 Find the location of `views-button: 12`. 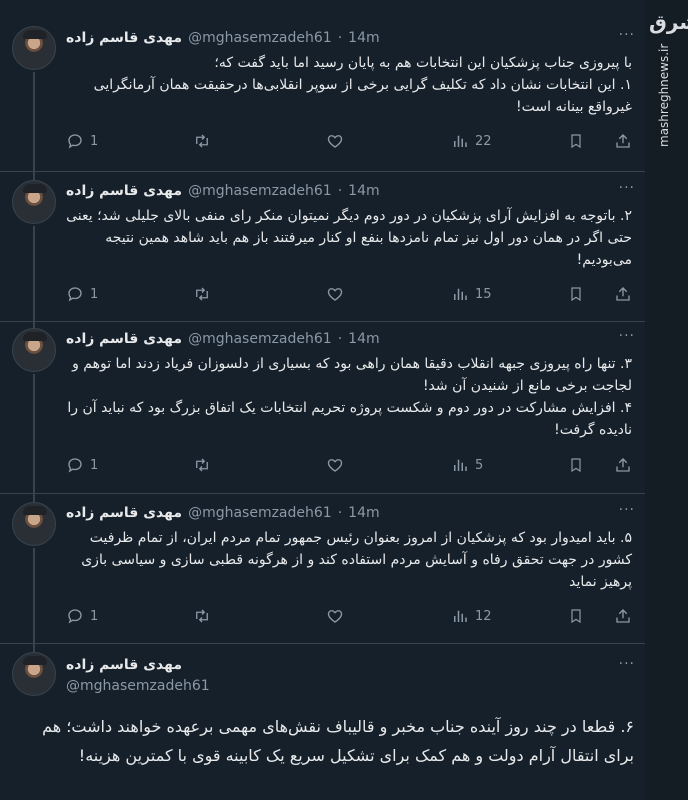

views-button: 12 is located at coordinates (471, 616).